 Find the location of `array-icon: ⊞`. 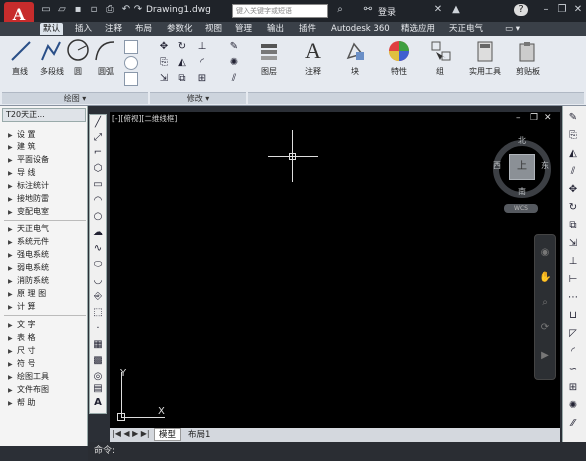

array-icon: ⊞ is located at coordinates (202, 79).